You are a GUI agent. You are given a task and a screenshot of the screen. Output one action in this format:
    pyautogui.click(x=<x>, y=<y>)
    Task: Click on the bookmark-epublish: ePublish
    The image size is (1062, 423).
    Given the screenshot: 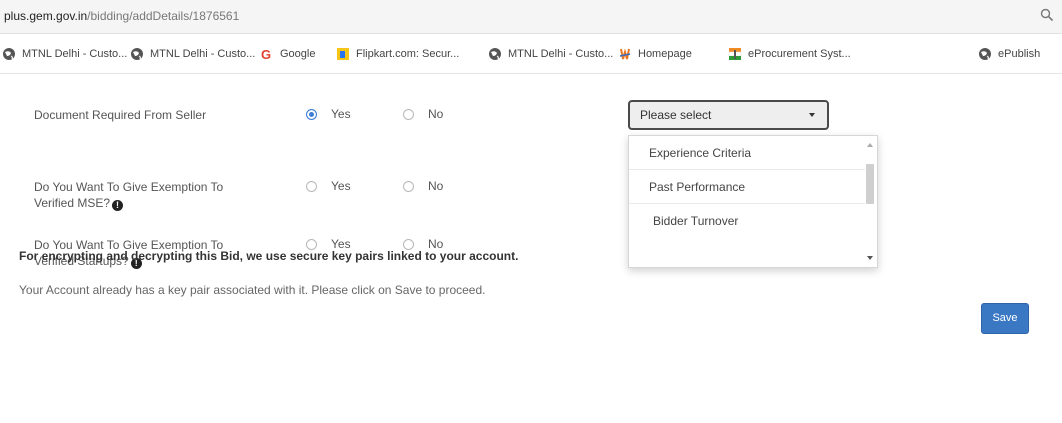 What is the action you would take?
    pyautogui.click(x=1009, y=54)
    